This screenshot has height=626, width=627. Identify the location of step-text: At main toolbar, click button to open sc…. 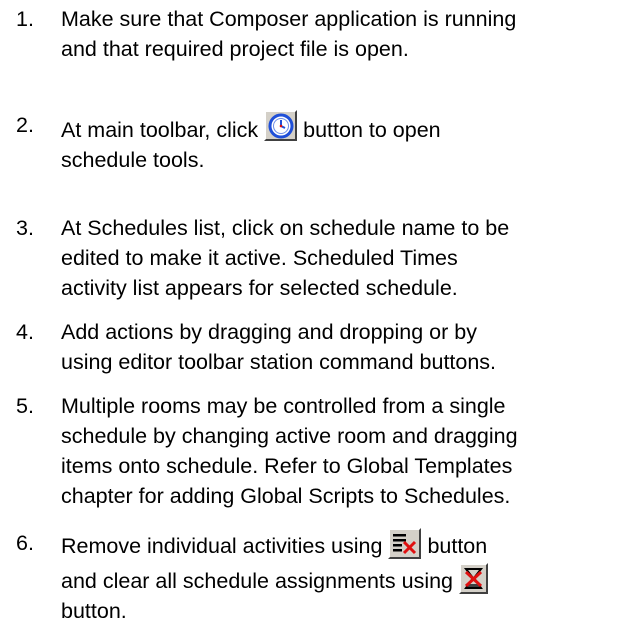
(341, 142).